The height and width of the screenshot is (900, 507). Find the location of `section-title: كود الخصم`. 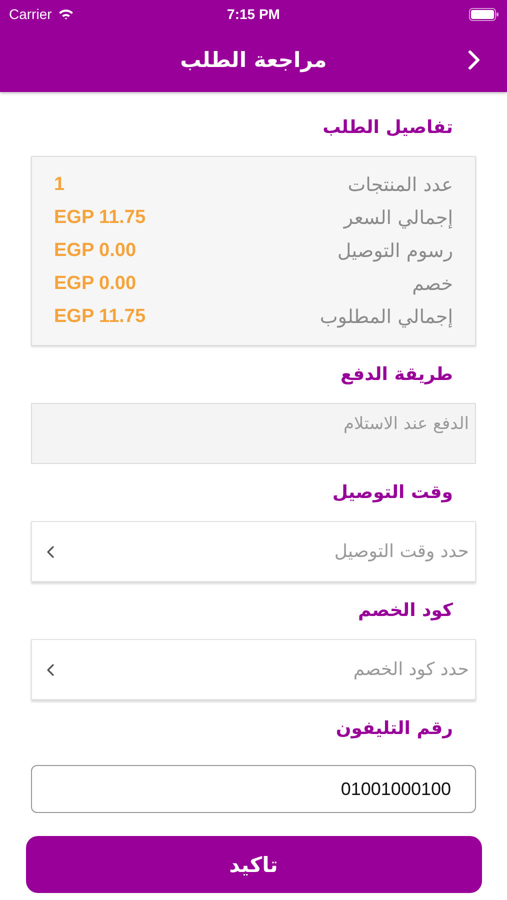

section-title: كود الخصم is located at coordinates (405, 611).